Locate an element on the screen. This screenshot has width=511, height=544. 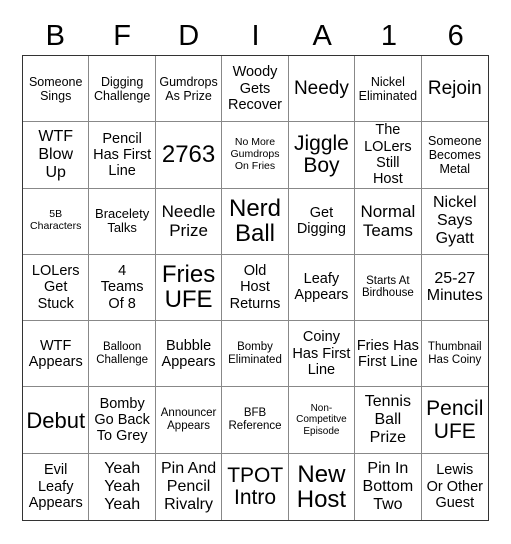
cell-text: Starts At Birdhouse is located at coordinates (387, 287).